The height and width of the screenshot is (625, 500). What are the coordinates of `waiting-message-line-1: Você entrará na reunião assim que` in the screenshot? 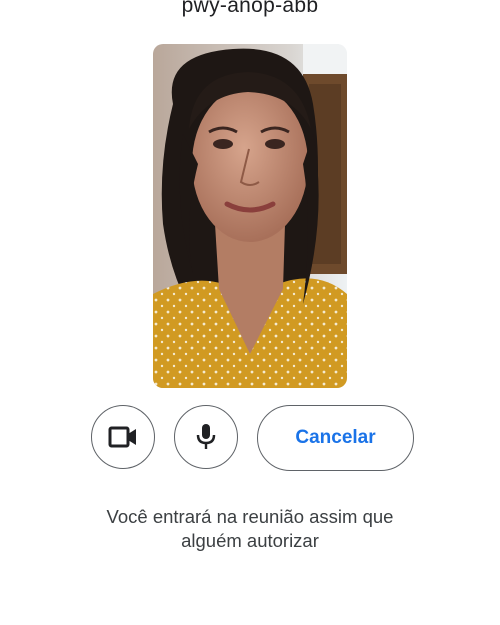 It's located at (250, 516).